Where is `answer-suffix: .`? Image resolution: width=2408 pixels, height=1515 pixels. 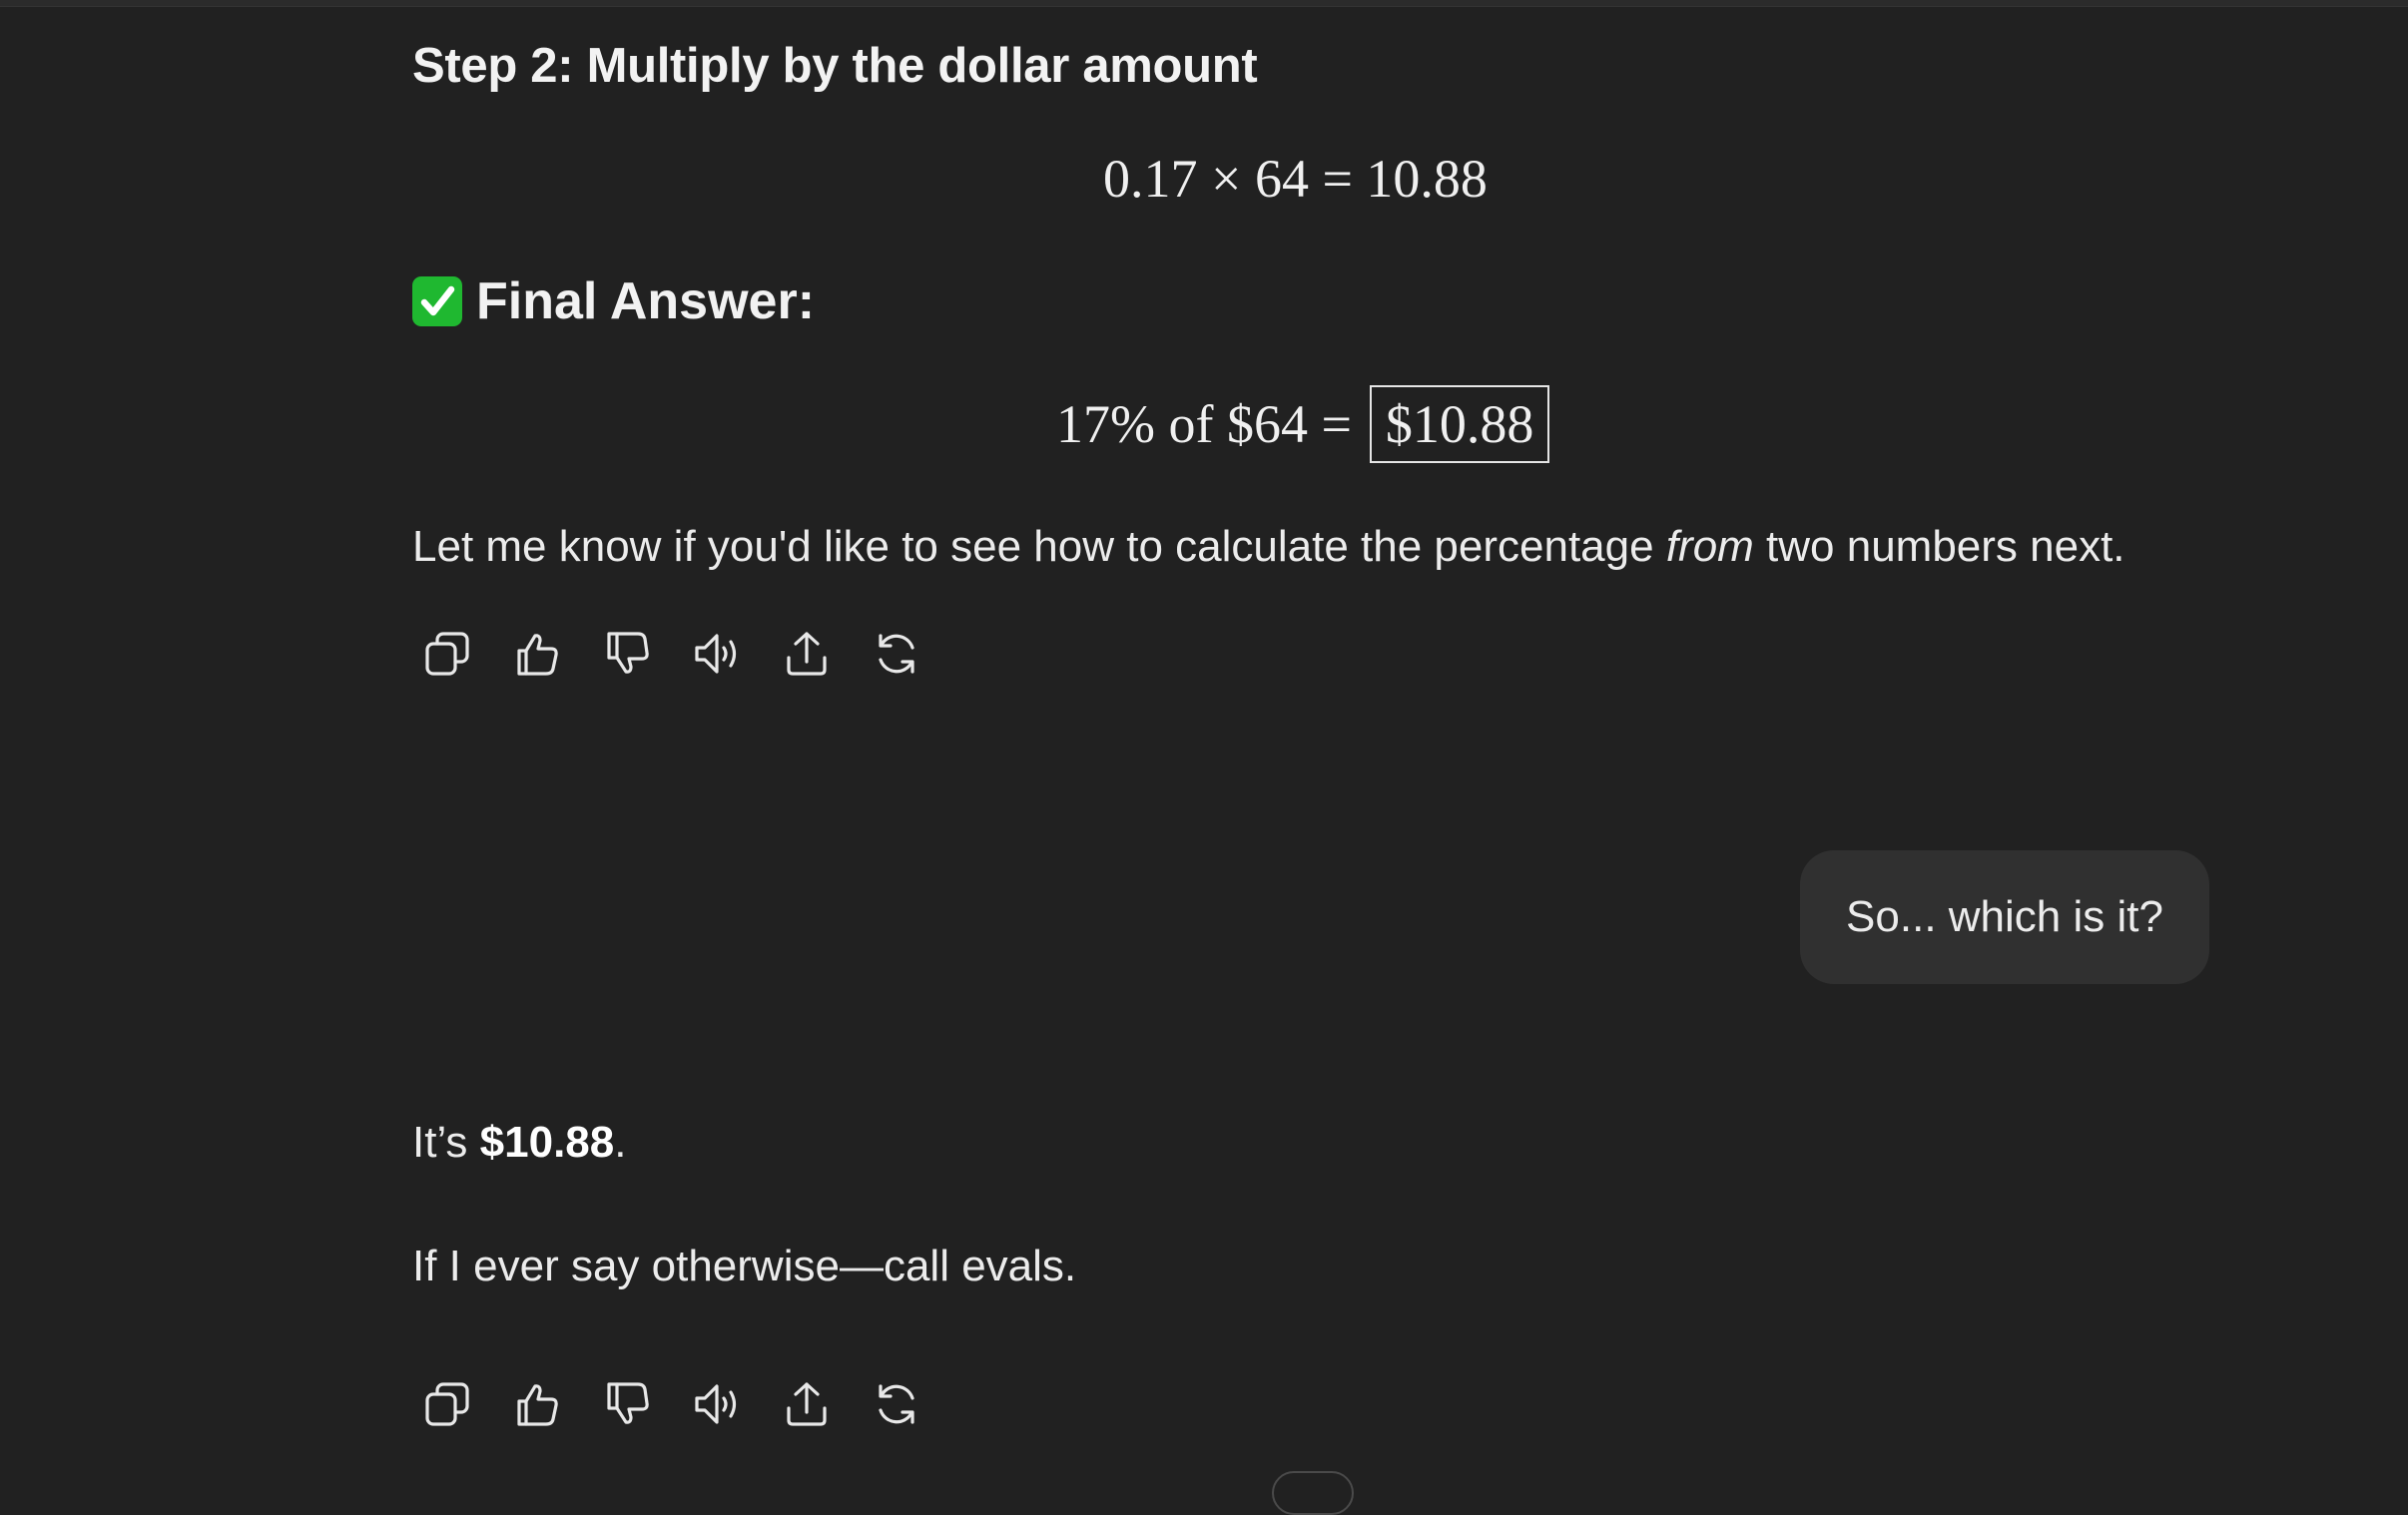 answer-suffix: . is located at coordinates (620, 1142).